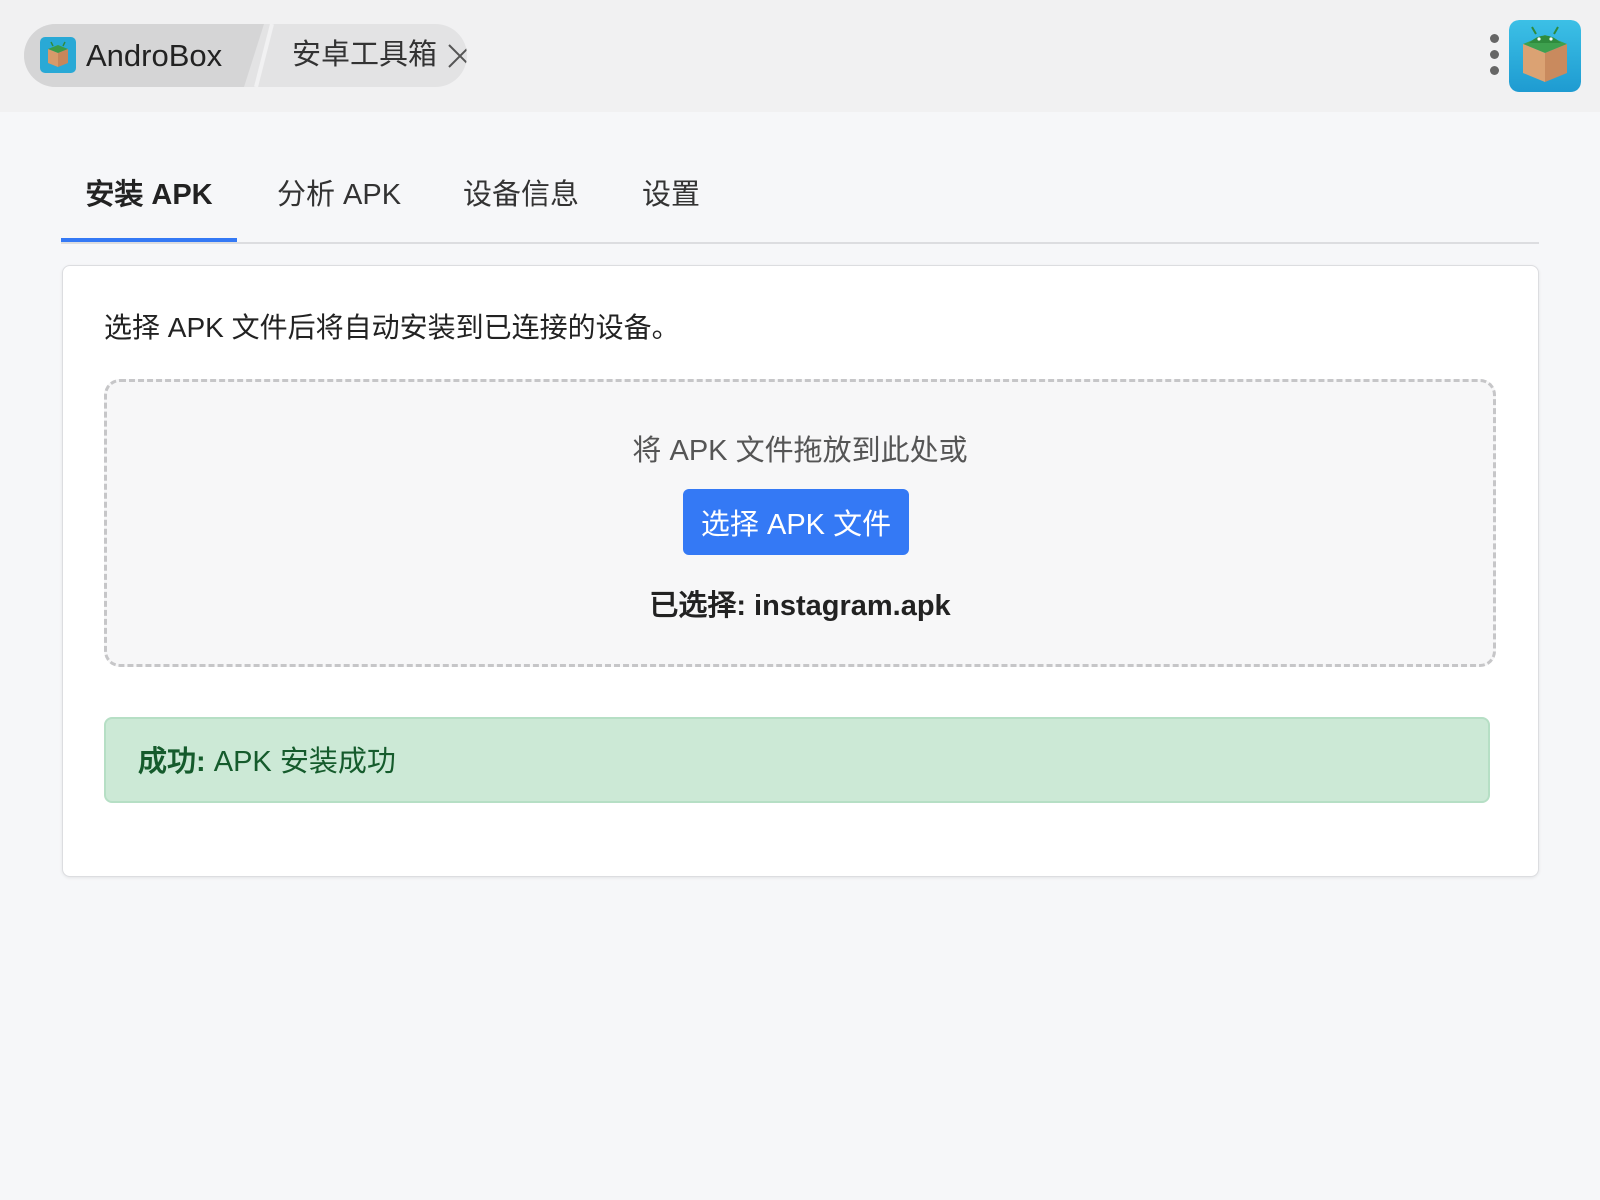  I want to click on box-android-icon, so click(58, 55).